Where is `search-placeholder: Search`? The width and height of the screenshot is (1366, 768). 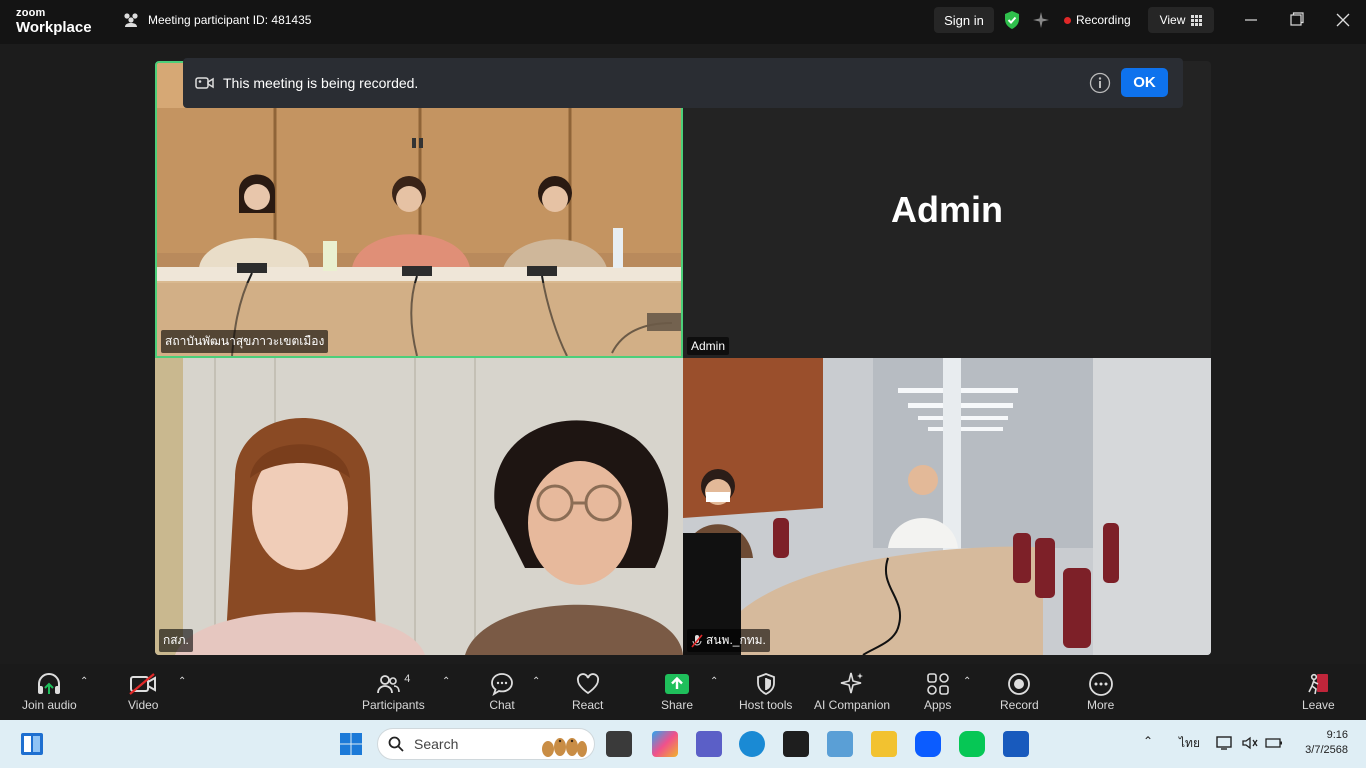
search-placeholder: Search is located at coordinates (436, 744).